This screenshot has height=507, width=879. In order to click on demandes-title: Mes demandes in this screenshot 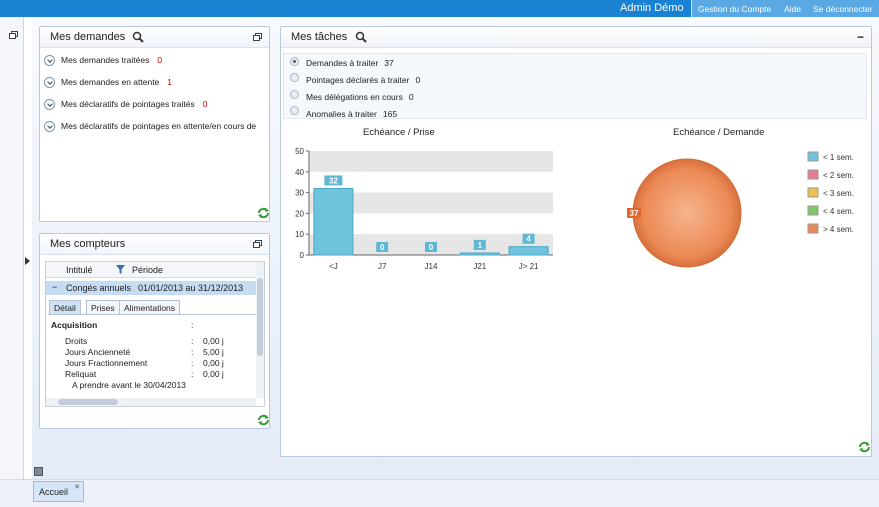, I will do `click(88, 37)`.